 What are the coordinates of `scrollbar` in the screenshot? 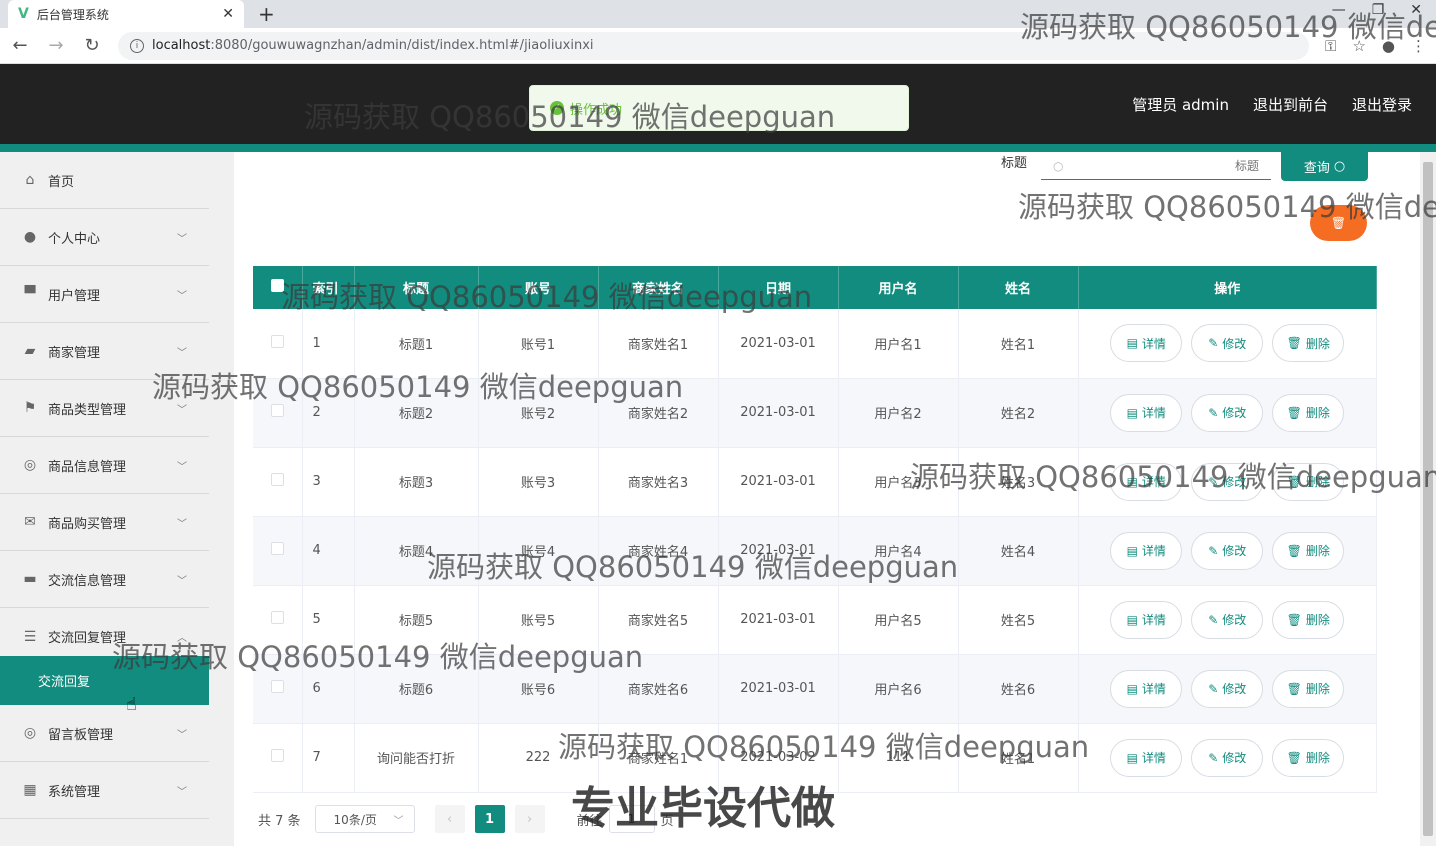 It's located at (1428, 499).